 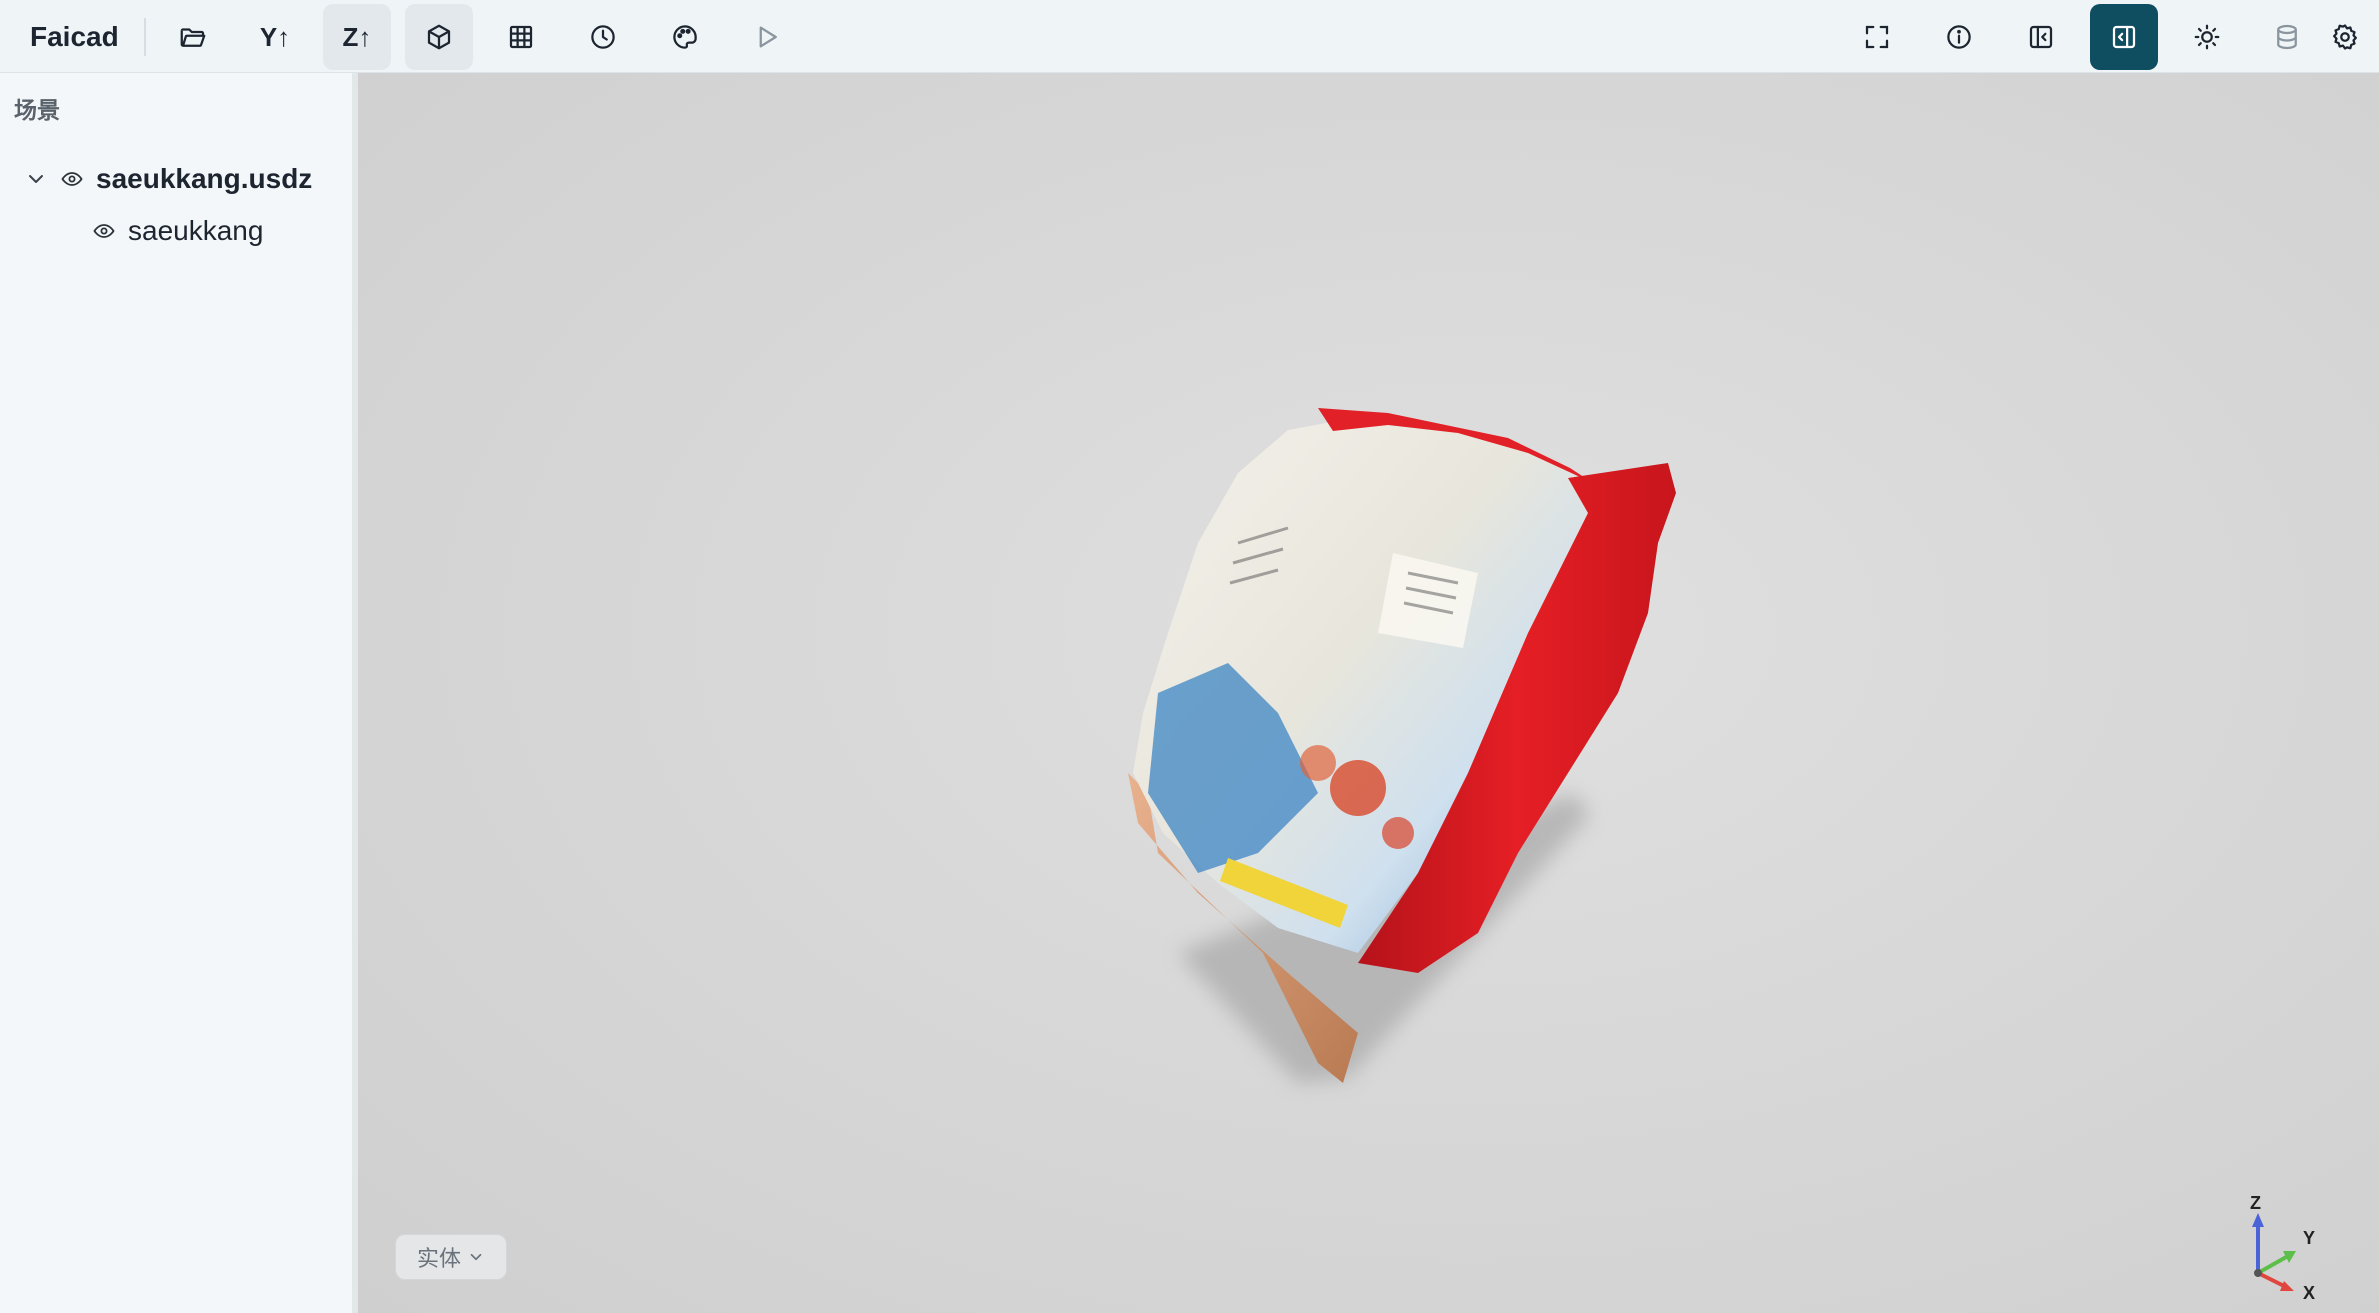 I want to click on storage-button, so click(x=2287, y=37).